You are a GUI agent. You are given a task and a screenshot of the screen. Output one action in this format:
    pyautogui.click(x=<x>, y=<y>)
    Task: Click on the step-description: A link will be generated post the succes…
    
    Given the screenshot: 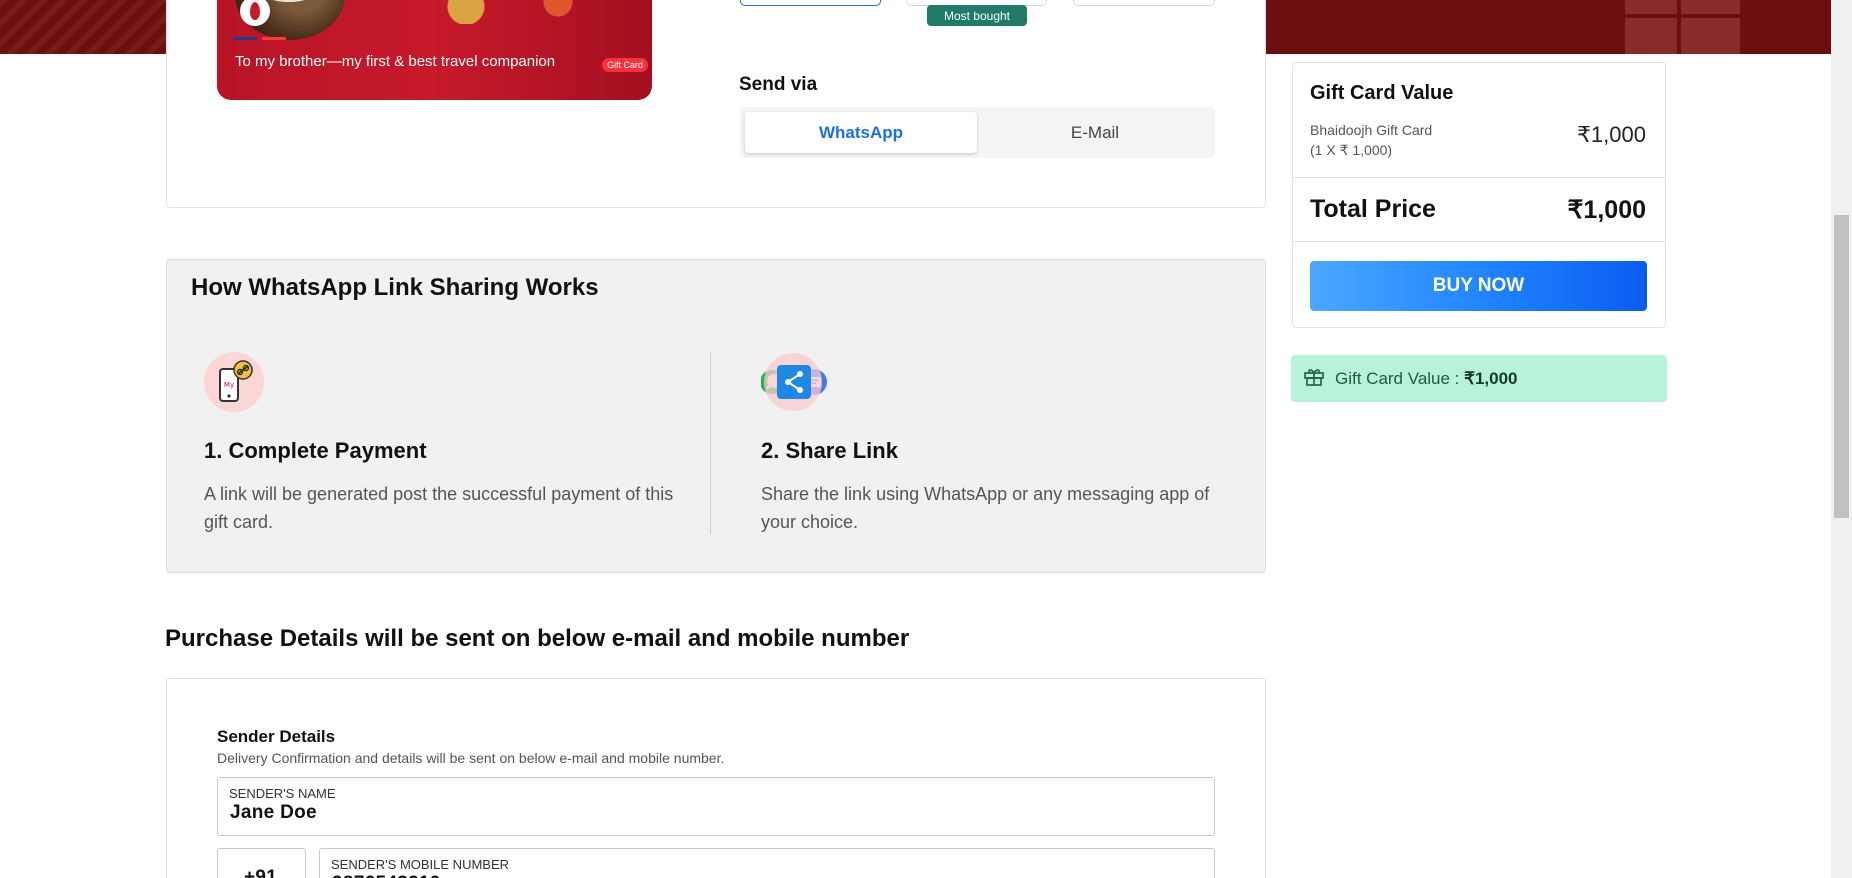 What is the action you would take?
    pyautogui.click(x=439, y=508)
    